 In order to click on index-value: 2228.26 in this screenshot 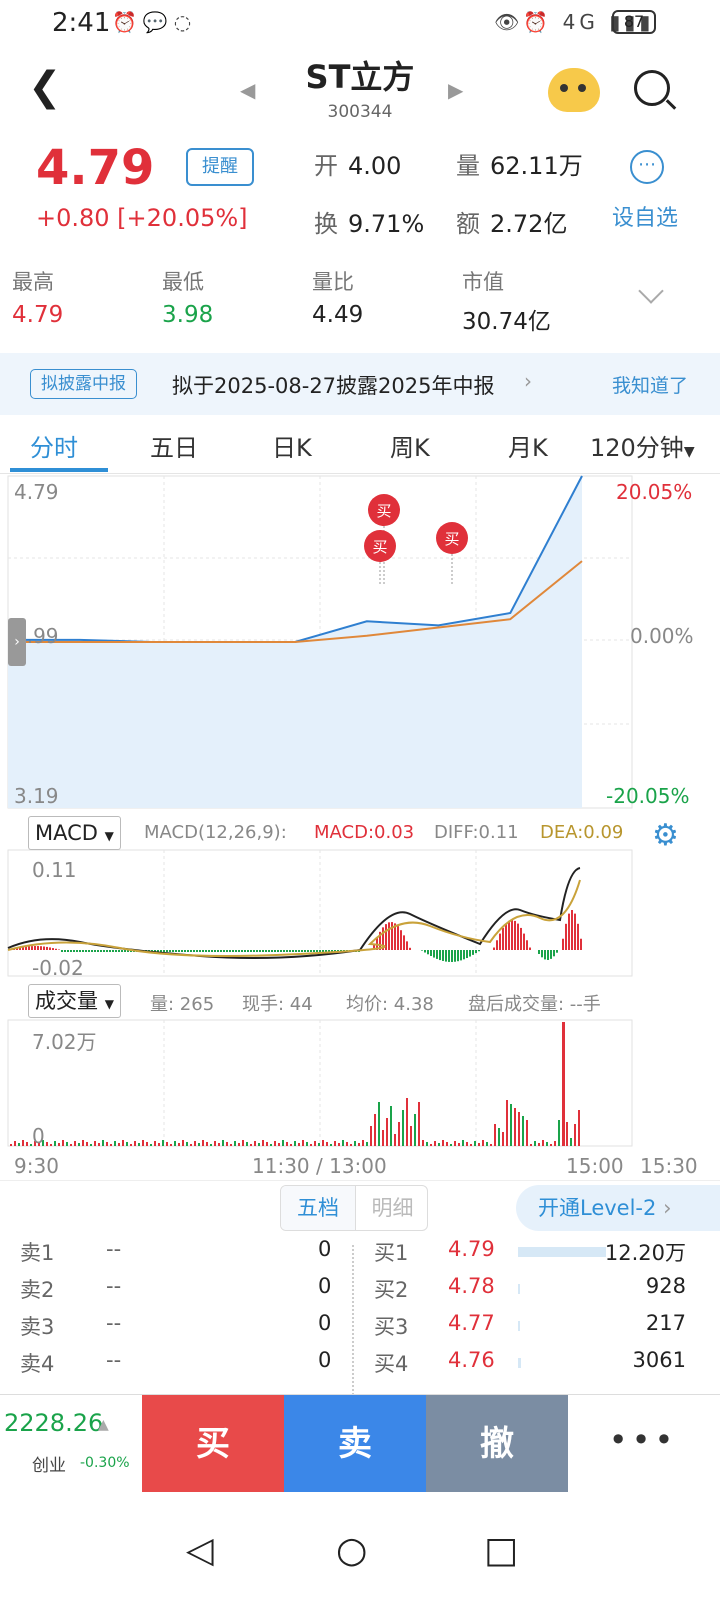, I will do `click(53, 1423)`.